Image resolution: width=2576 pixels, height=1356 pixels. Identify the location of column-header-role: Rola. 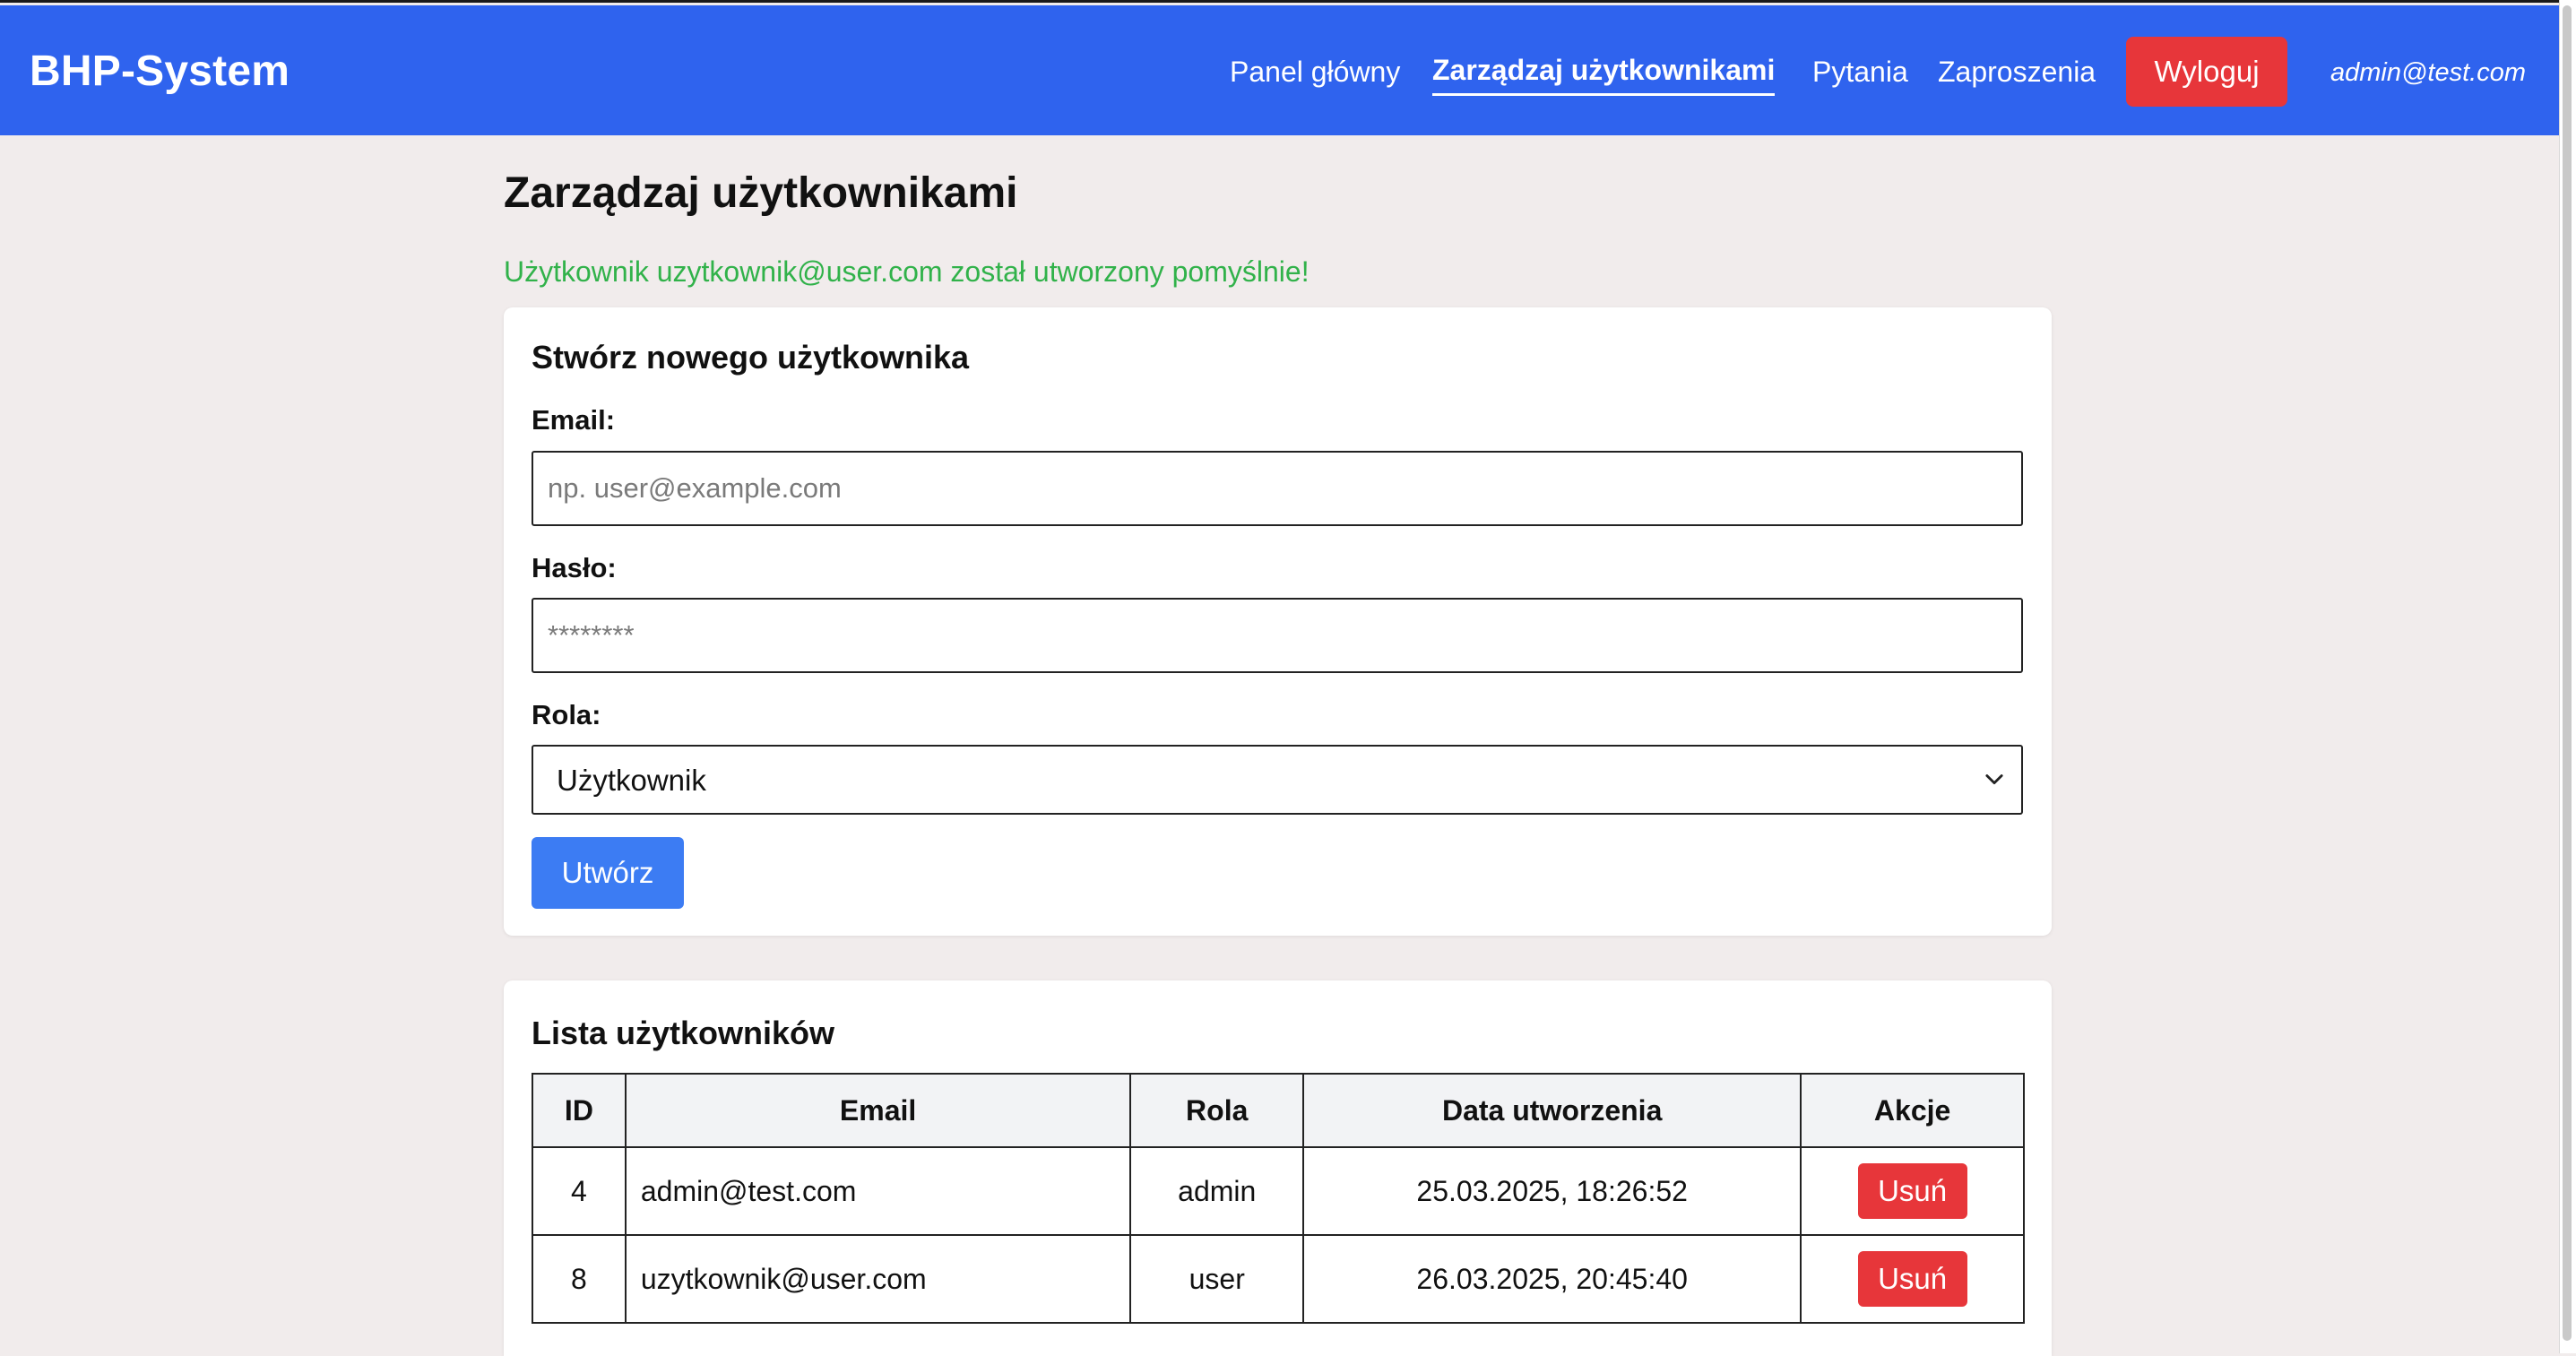
(1217, 1110).